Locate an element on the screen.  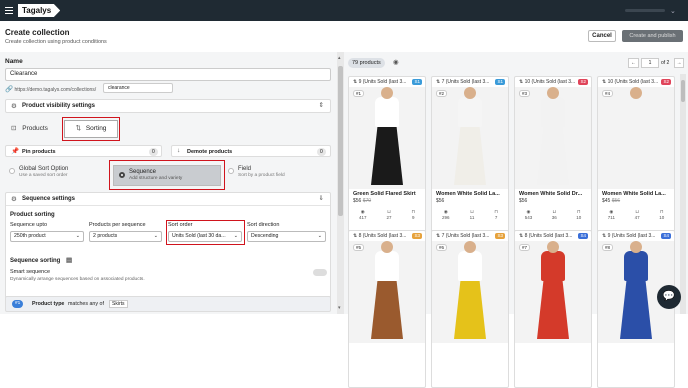
product-count: 79 products is located at coordinates (366, 63).